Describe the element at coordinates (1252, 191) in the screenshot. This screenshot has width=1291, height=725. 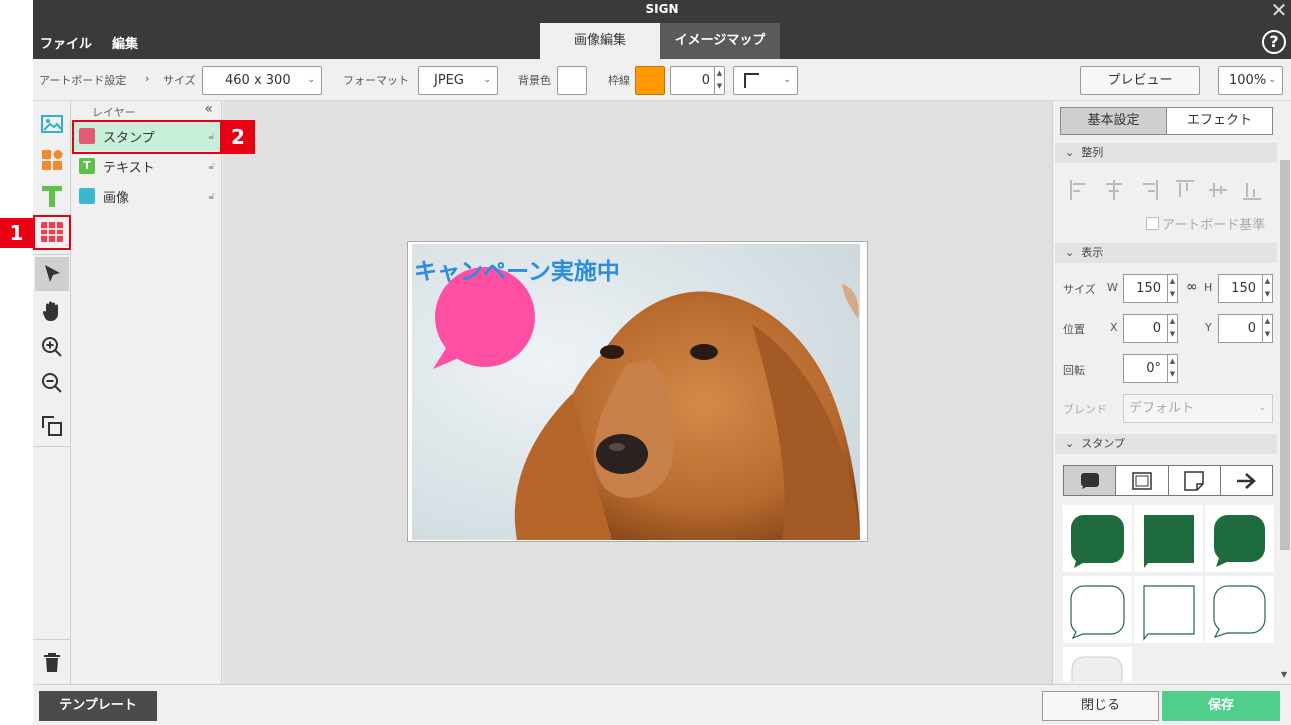
I see `align-bottom-icon` at that location.